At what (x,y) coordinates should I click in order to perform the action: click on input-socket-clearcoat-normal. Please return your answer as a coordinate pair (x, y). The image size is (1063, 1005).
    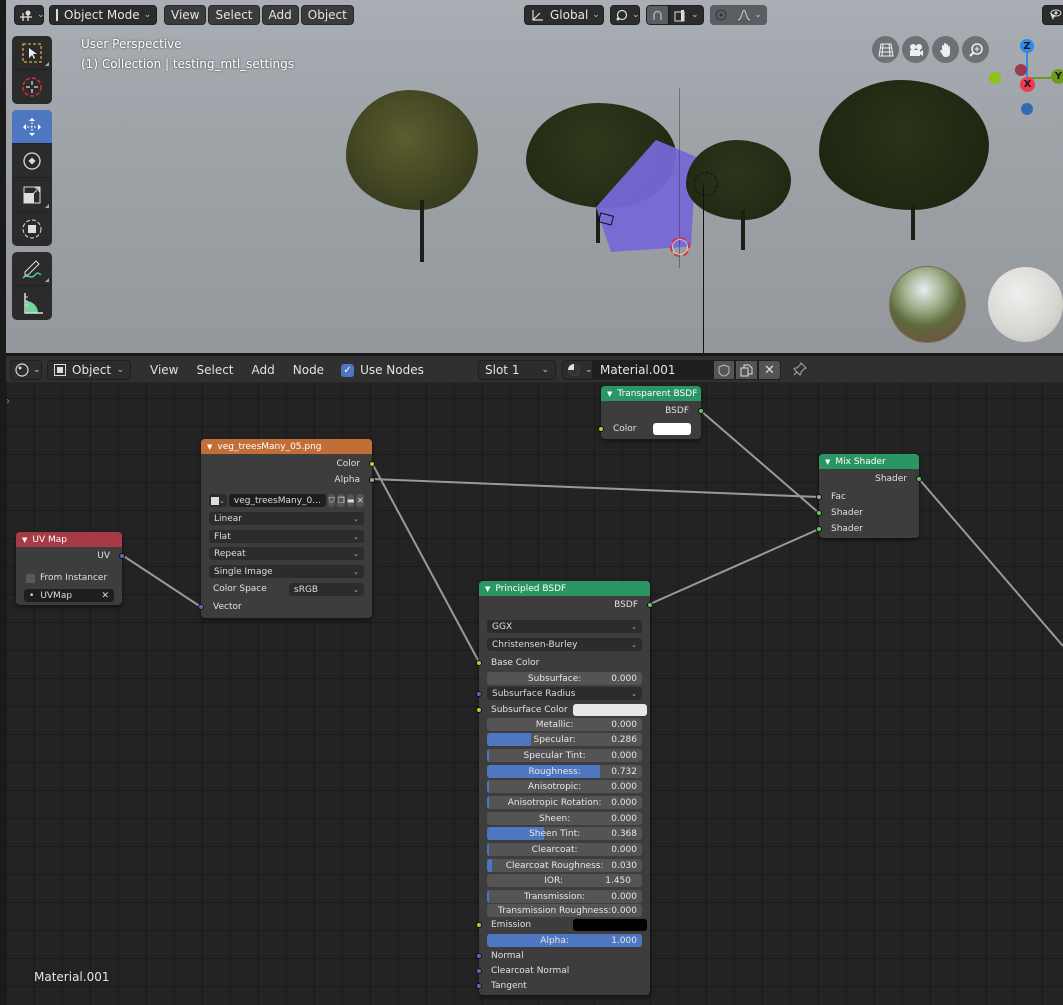
    Looking at the image, I should click on (479, 971).